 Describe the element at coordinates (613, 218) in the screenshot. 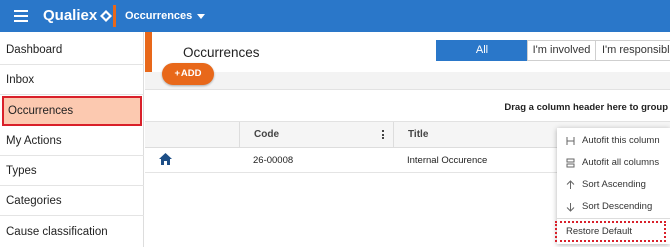

I see `menu-divider` at that location.